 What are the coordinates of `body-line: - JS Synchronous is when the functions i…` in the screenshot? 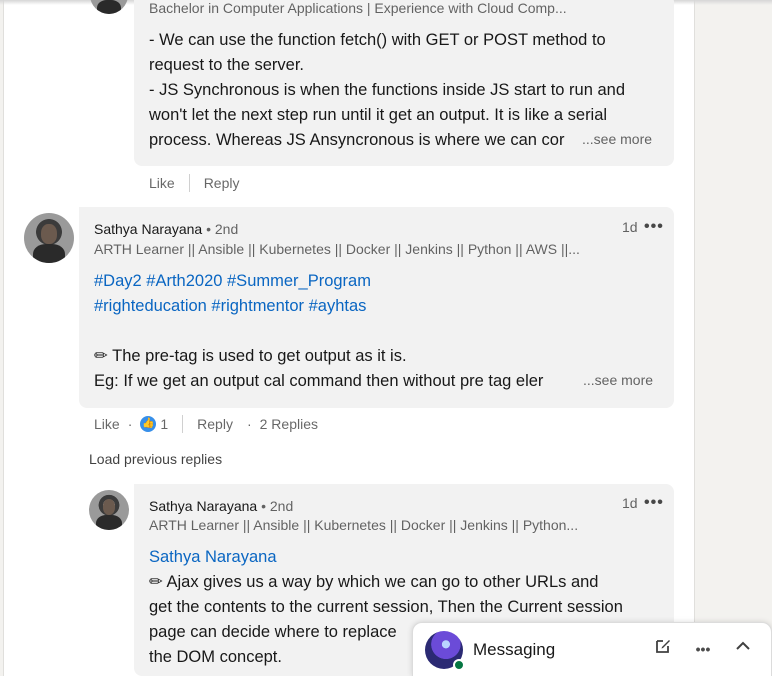 It's located at (387, 90).